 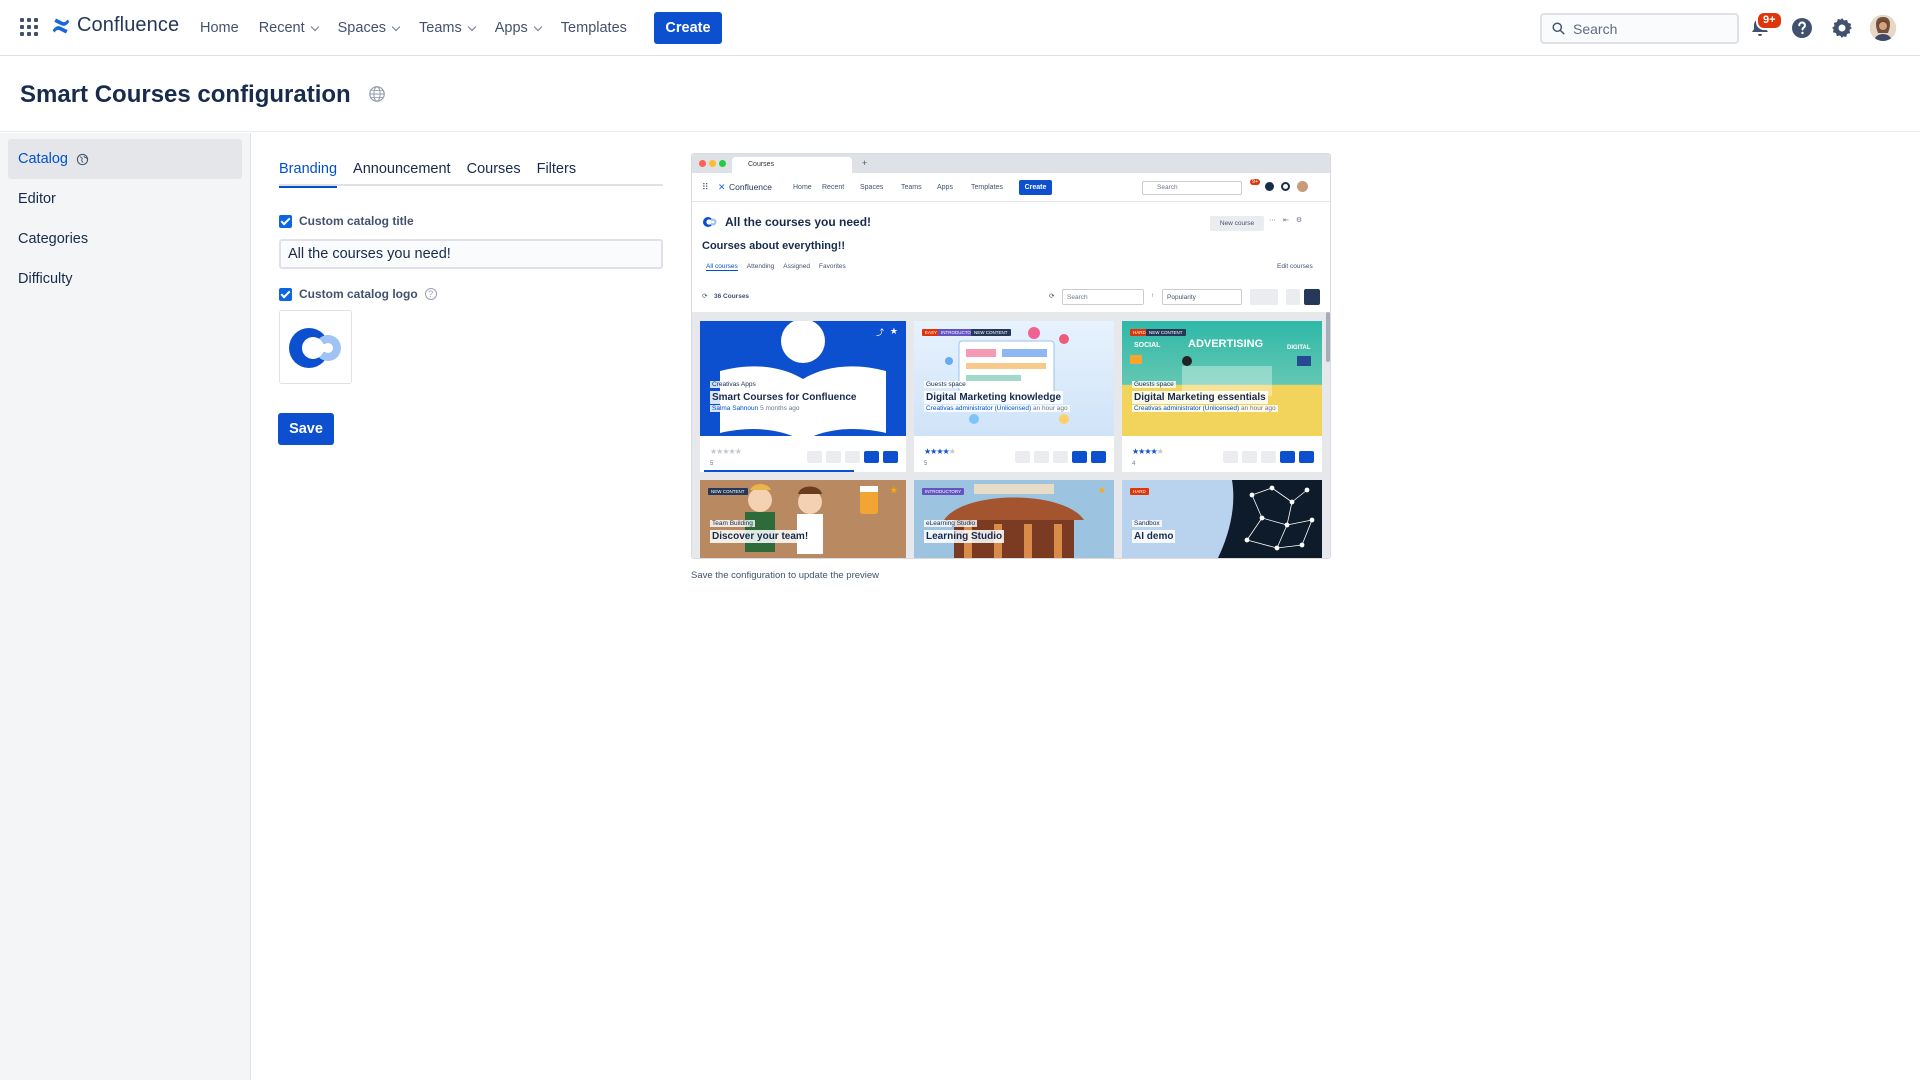 What do you see at coordinates (1154, 536) in the screenshot?
I see `preview-card-title: AI demo` at bounding box center [1154, 536].